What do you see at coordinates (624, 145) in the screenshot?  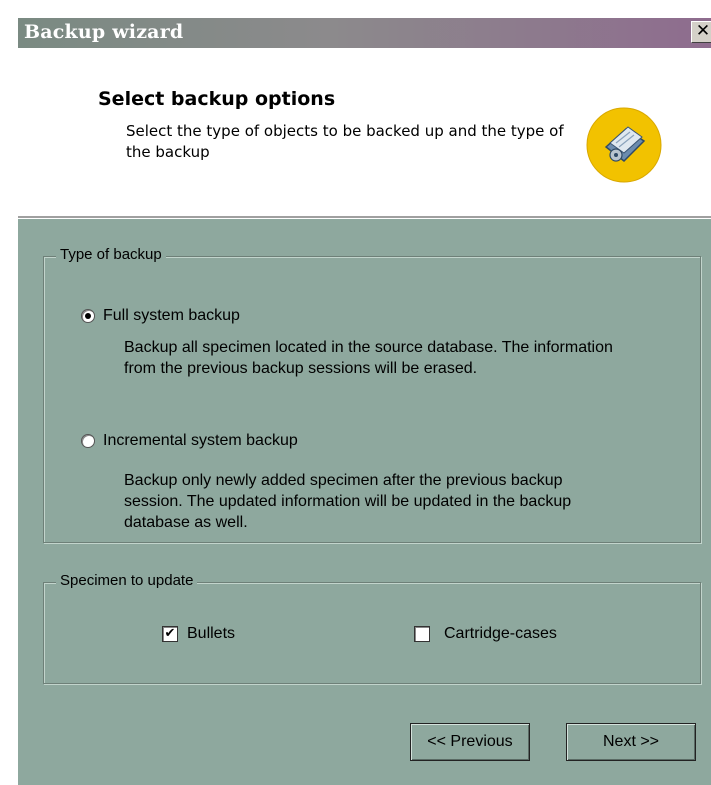 I see `backup-disk-icon` at bounding box center [624, 145].